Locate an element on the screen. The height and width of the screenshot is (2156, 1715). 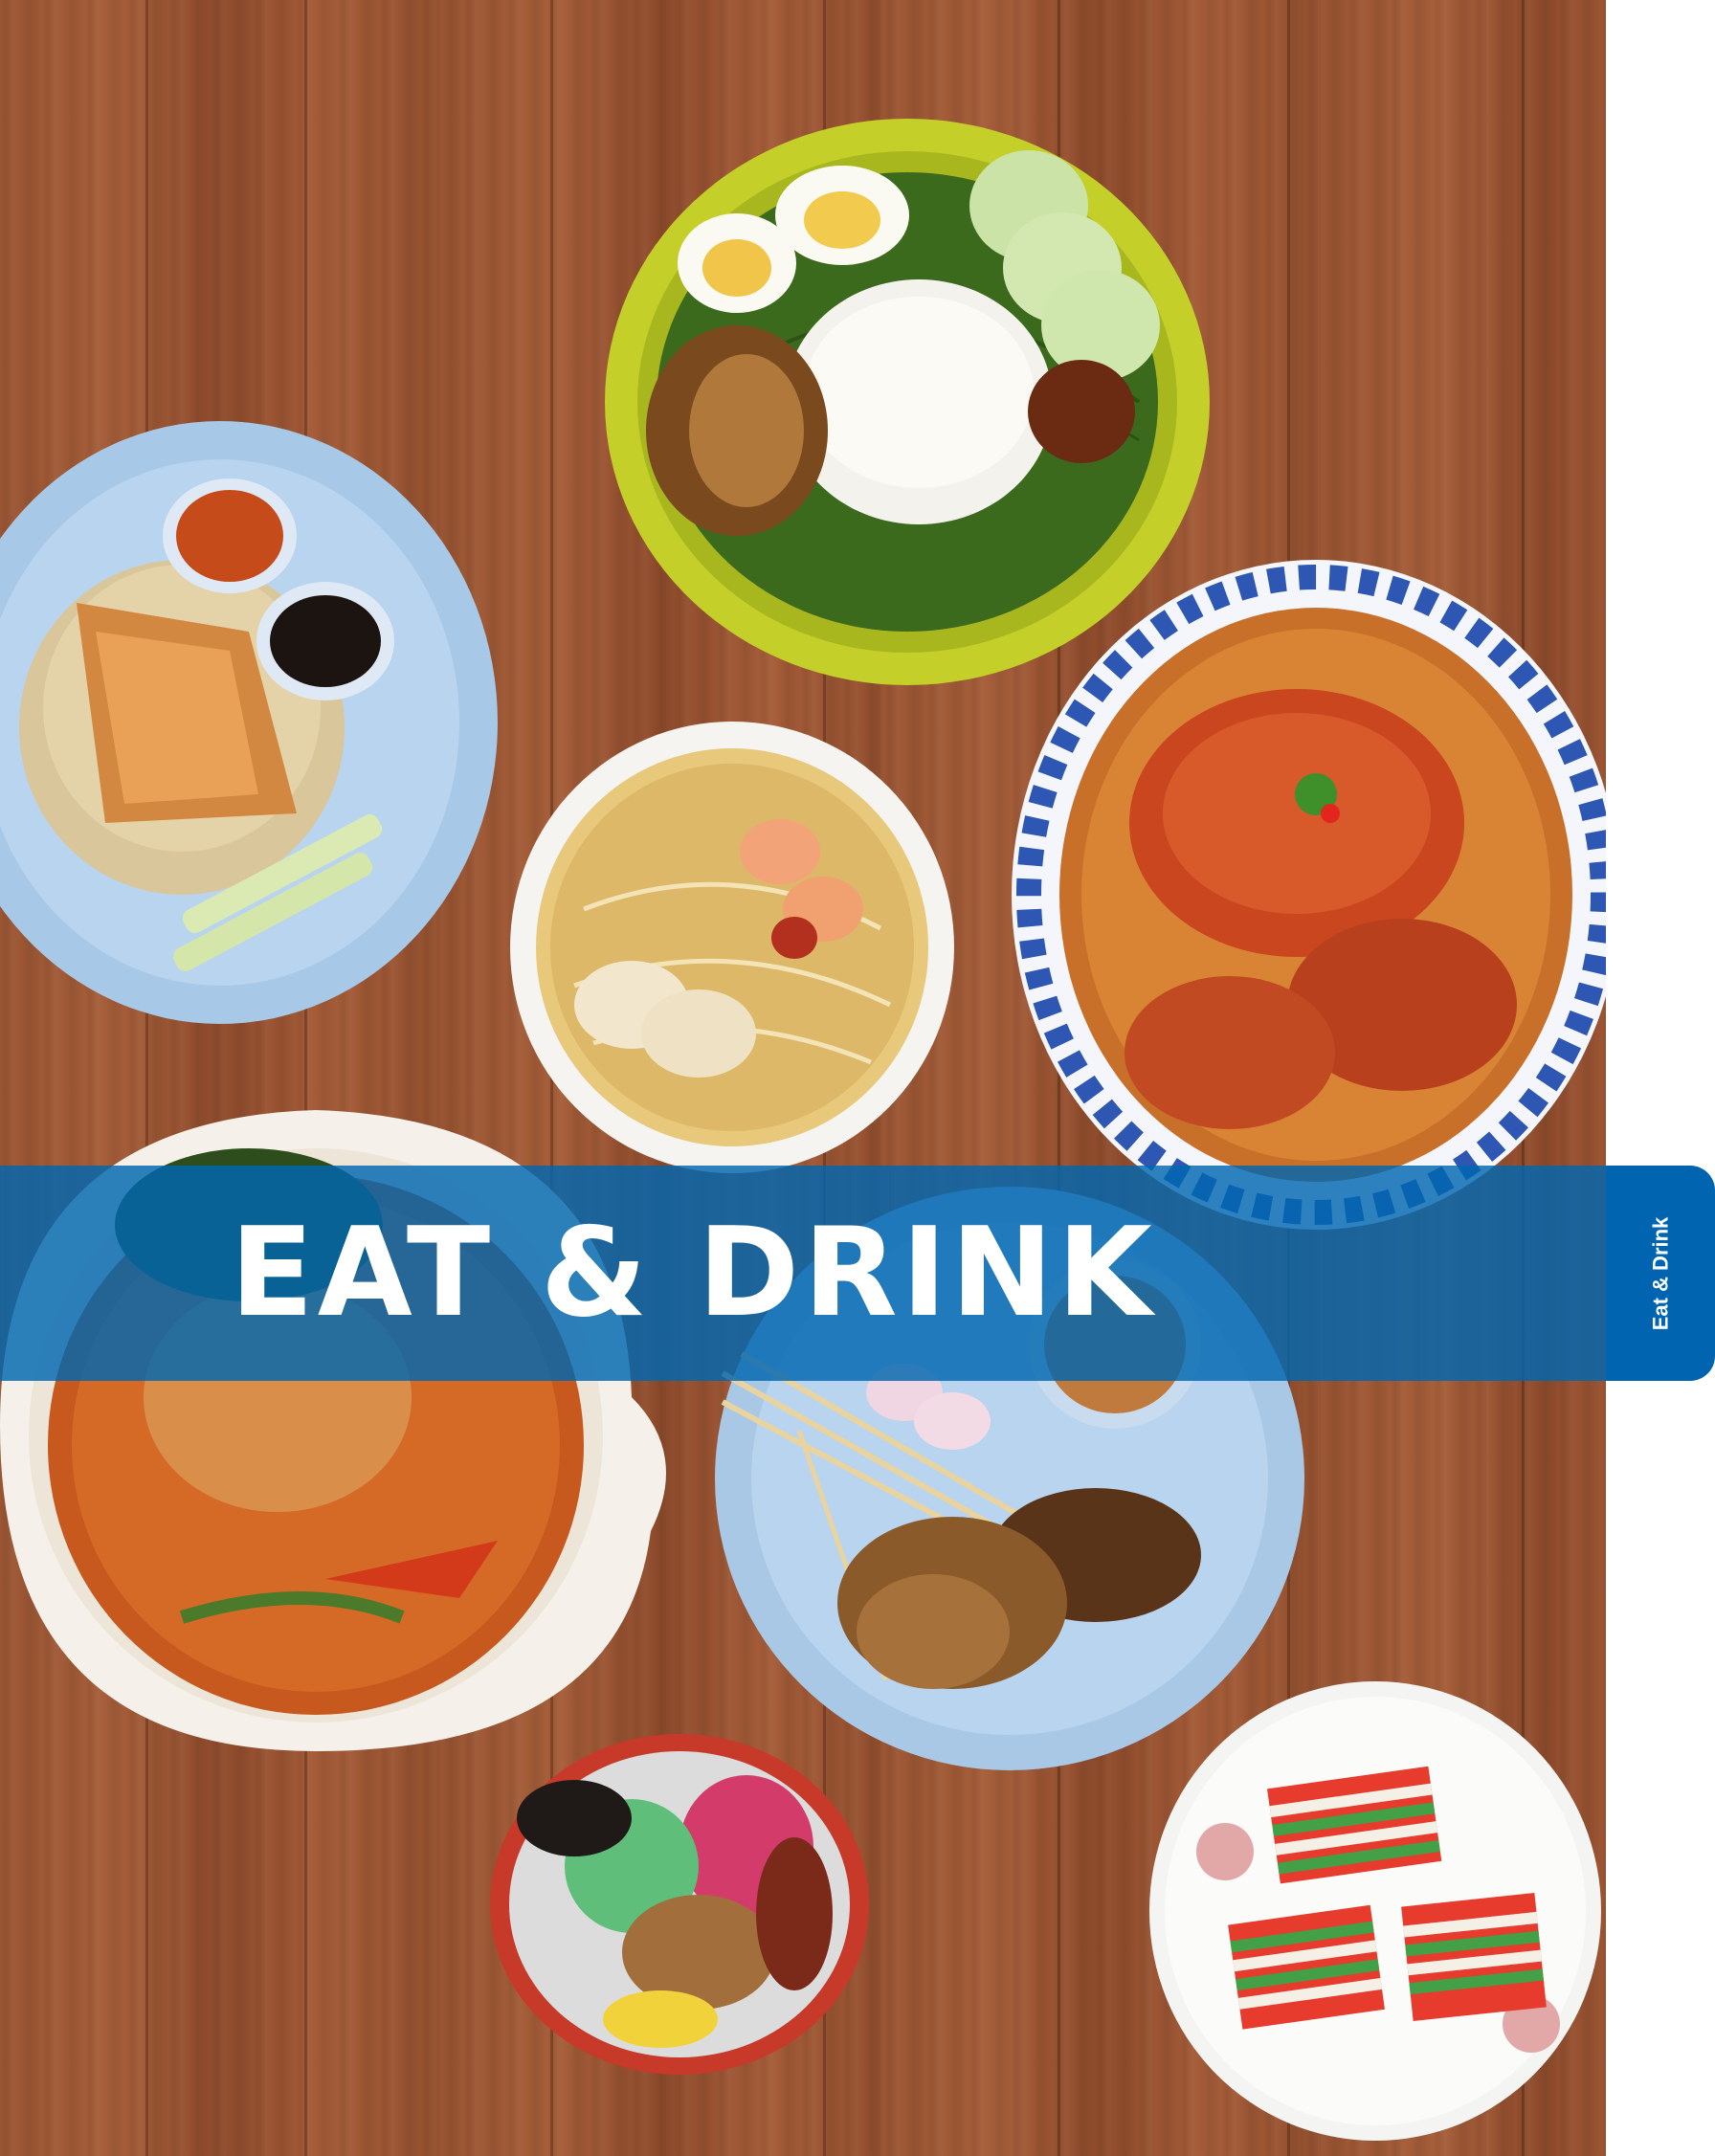
section-tab-label-wrap: Eat & Drink is located at coordinates (1661, 1273).